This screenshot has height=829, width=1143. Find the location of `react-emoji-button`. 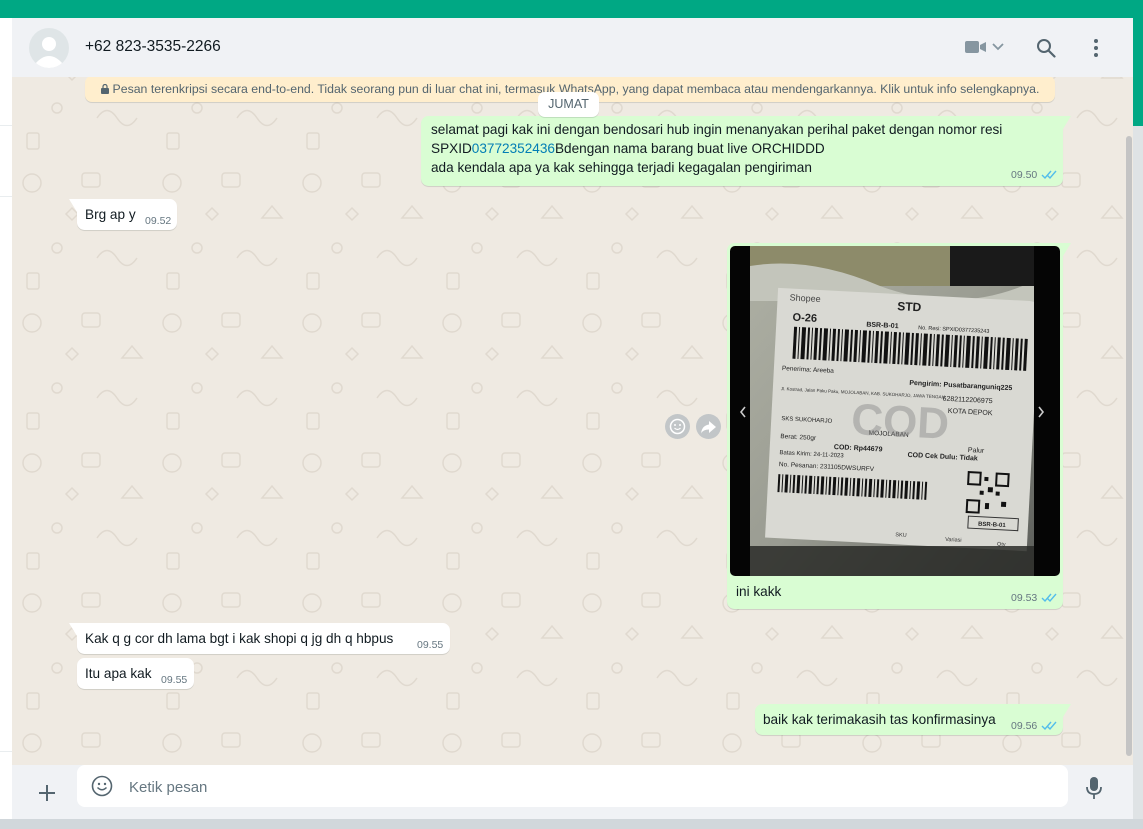

react-emoji-button is located at coordinates (677, 426).